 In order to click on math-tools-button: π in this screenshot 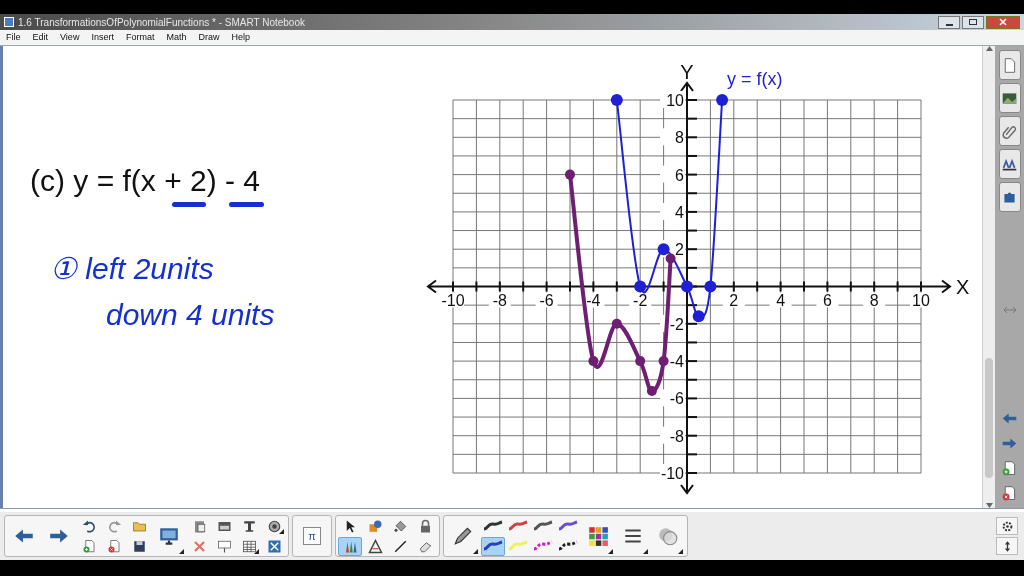, I will do `click(312, 536)`.